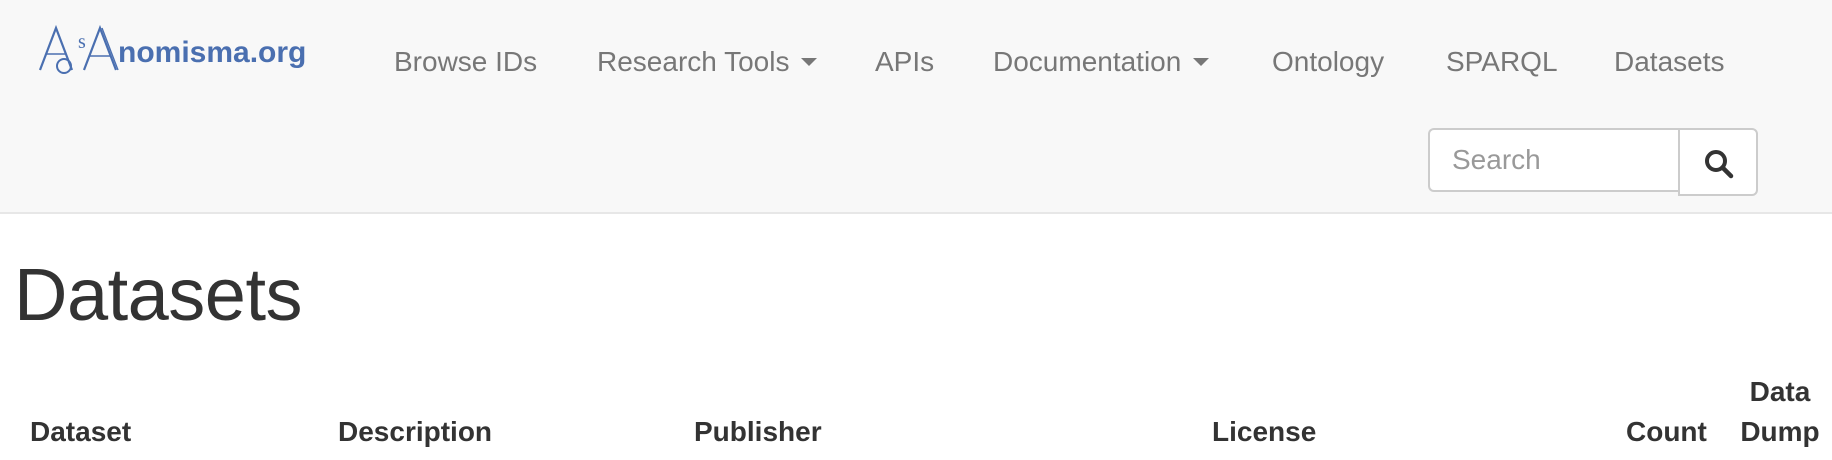 This screenshot has height=460, width=1832. I want to click on nav-item-apis: APIs, so click(904, 62).